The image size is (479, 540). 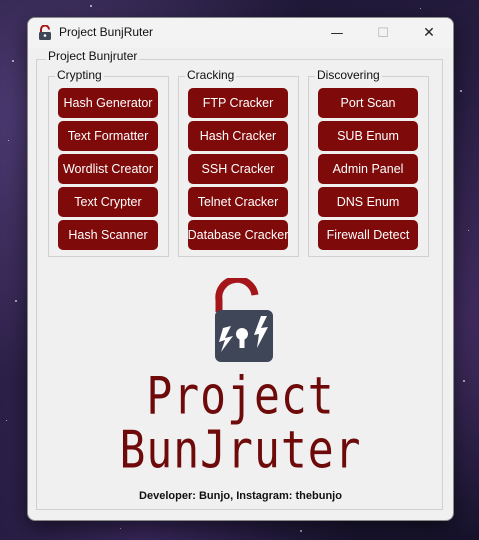 What do you see at coordinates (106, 32) in the screenshot?
I see `window-title: Project BunjRuter` at bounding box center [106, 32].